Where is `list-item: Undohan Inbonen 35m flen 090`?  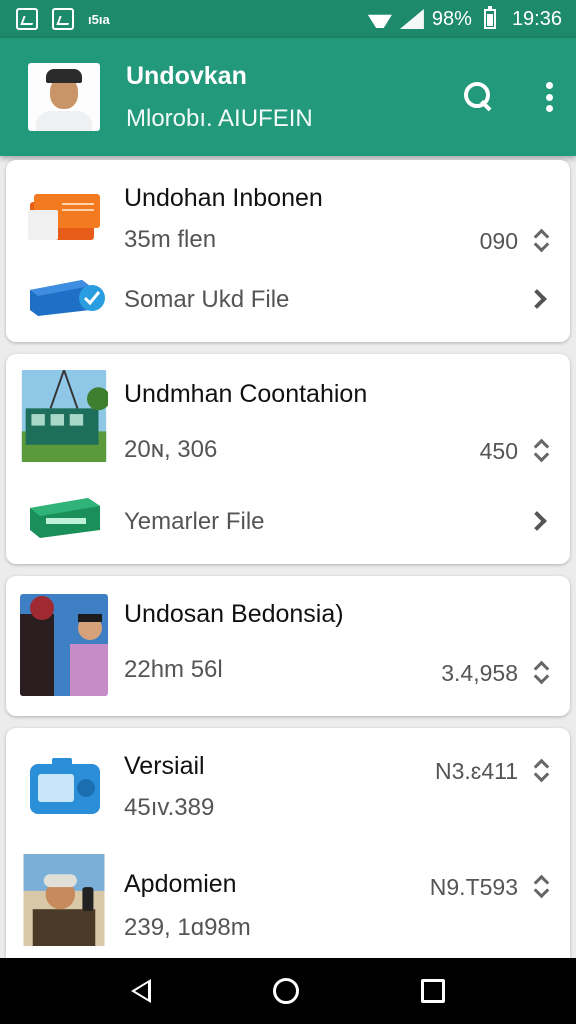
list-item: Undohan Inbonen 35m flen 090 is located at coordinates (288, 215).